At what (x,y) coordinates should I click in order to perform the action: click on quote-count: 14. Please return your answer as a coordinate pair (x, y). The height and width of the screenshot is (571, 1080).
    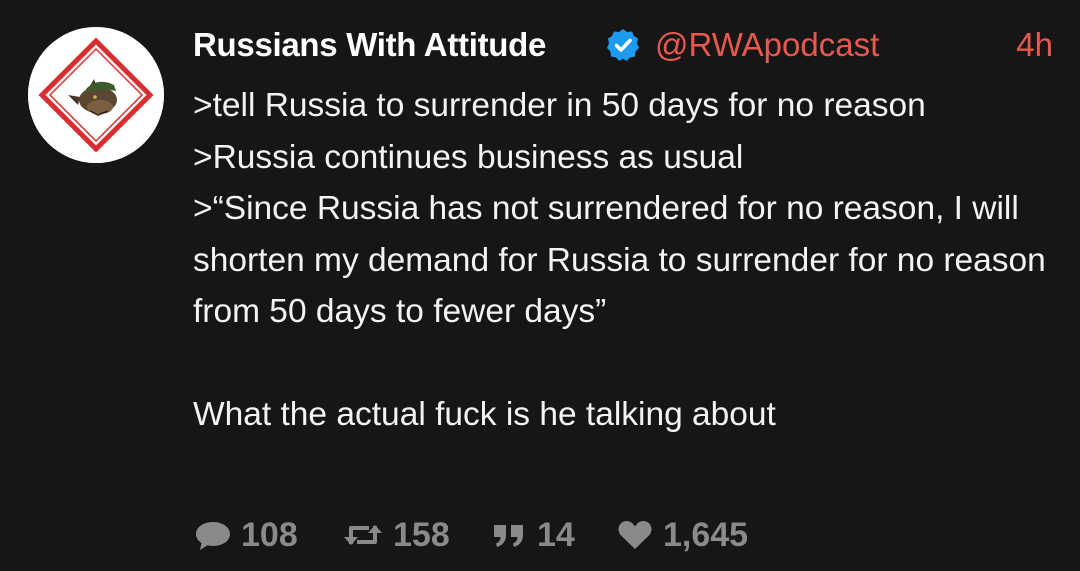
    Looking at the image, I should click on (556, 534).